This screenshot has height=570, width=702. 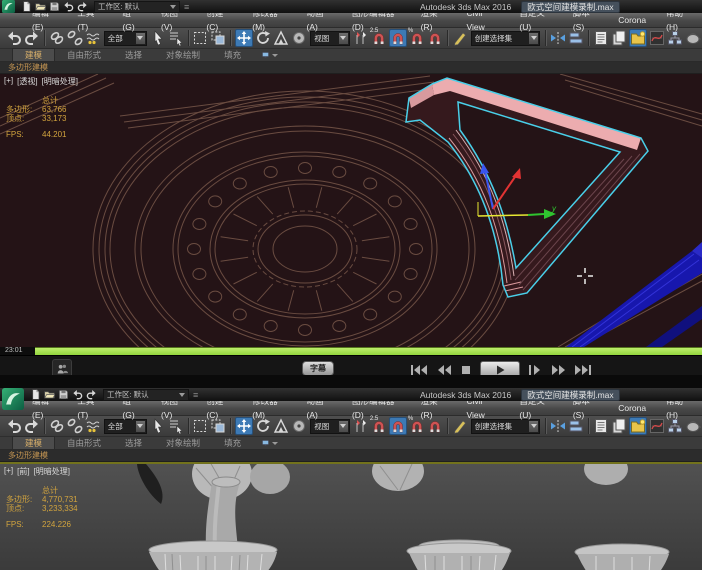 I want to click on viewport-label: [+] [透视] [明暗处理], so click(x=41, y=81).